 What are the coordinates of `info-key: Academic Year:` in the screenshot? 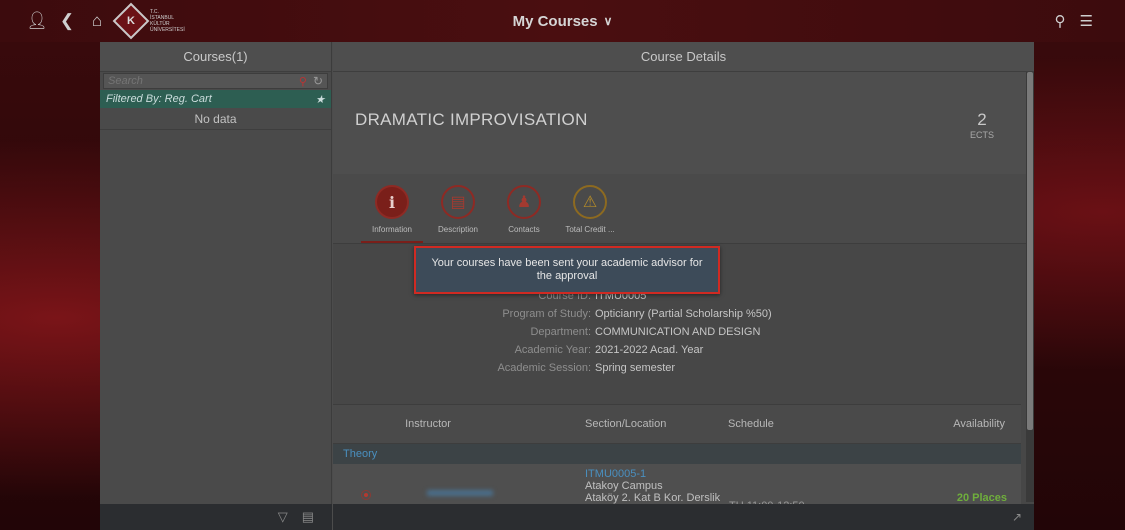 It's located at (552, 350).